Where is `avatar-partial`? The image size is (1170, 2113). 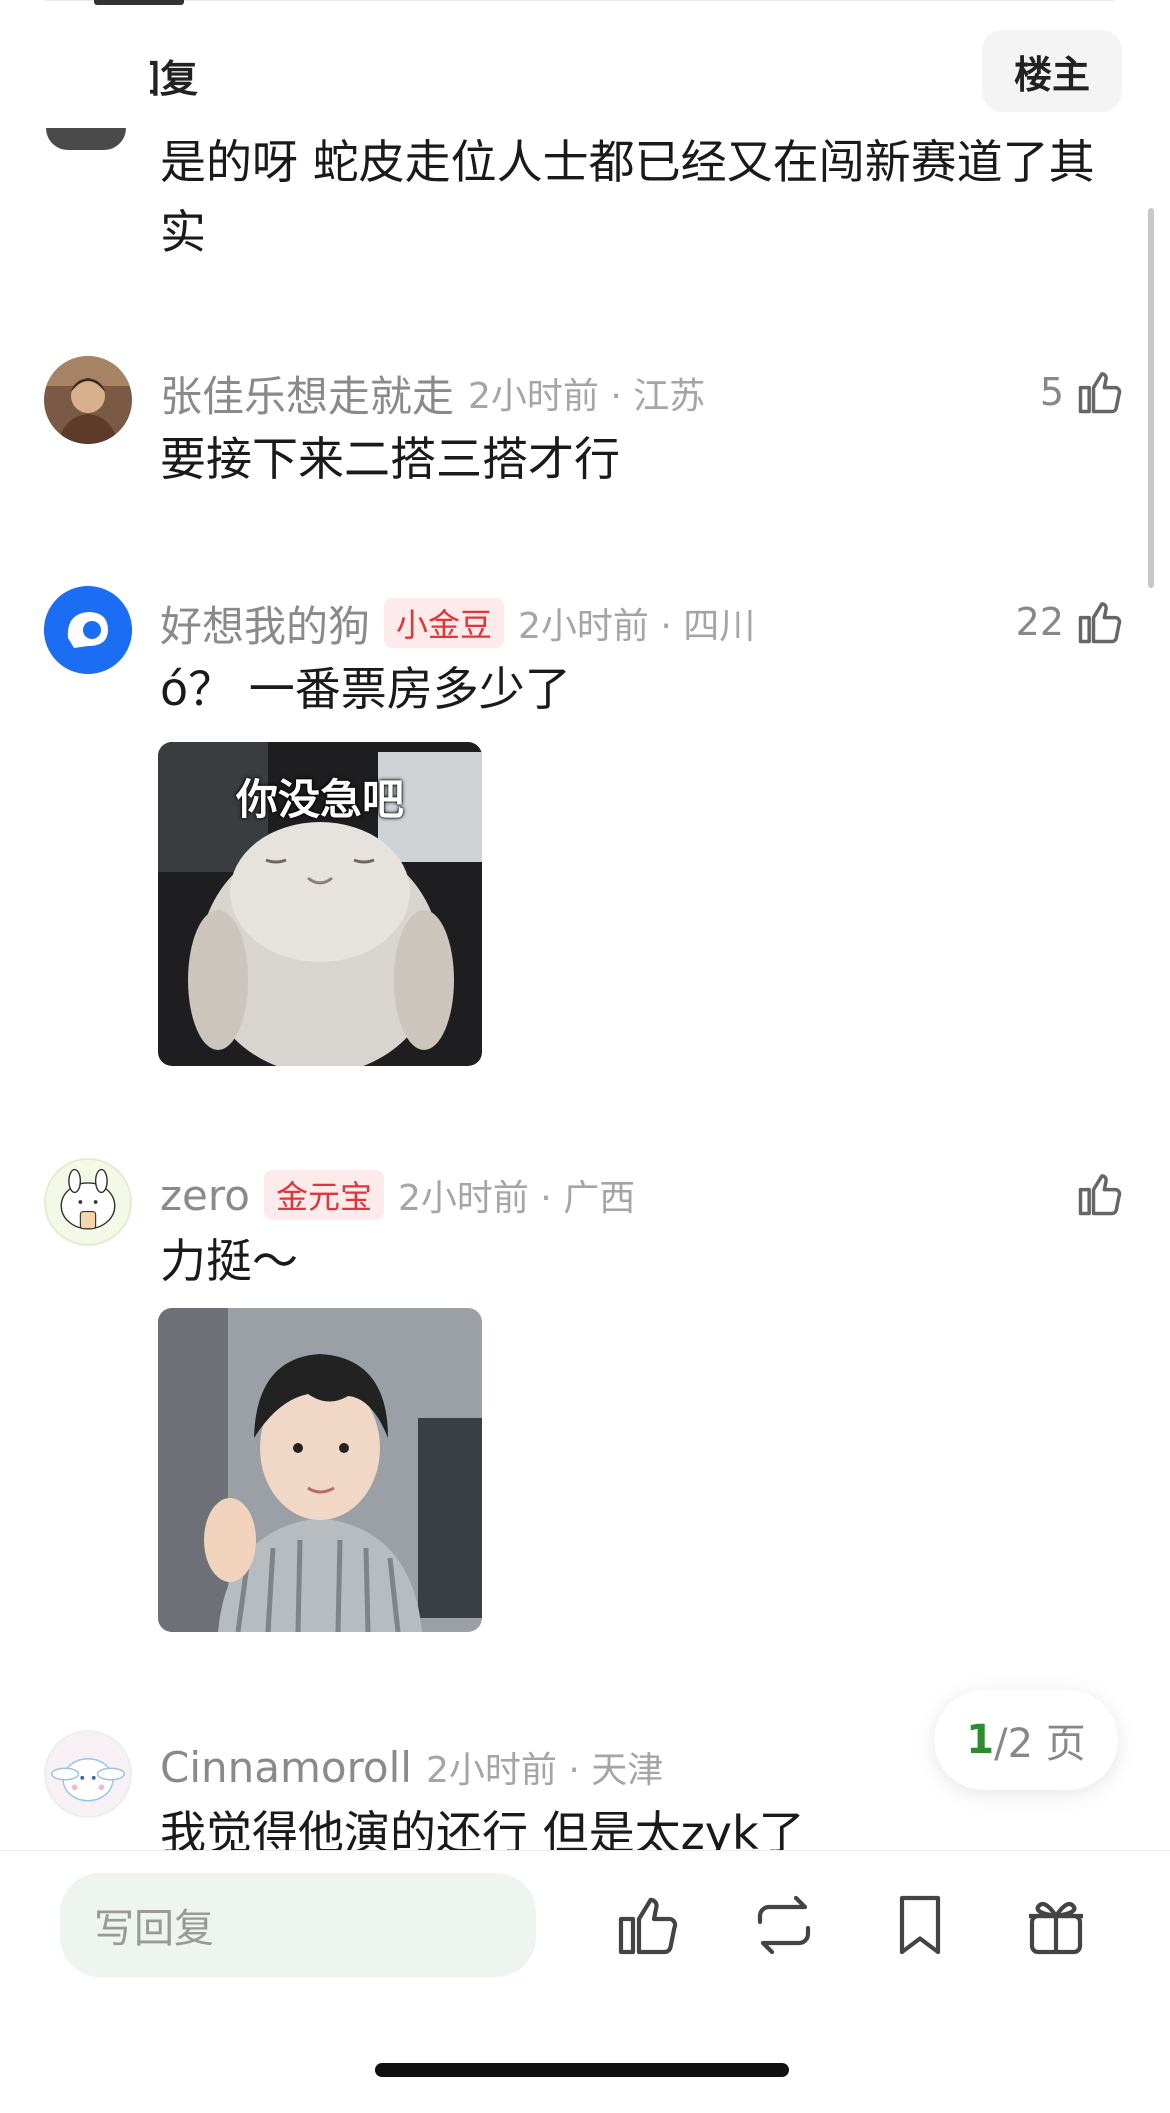 avatar-partial is located at coordinates (86, 139).